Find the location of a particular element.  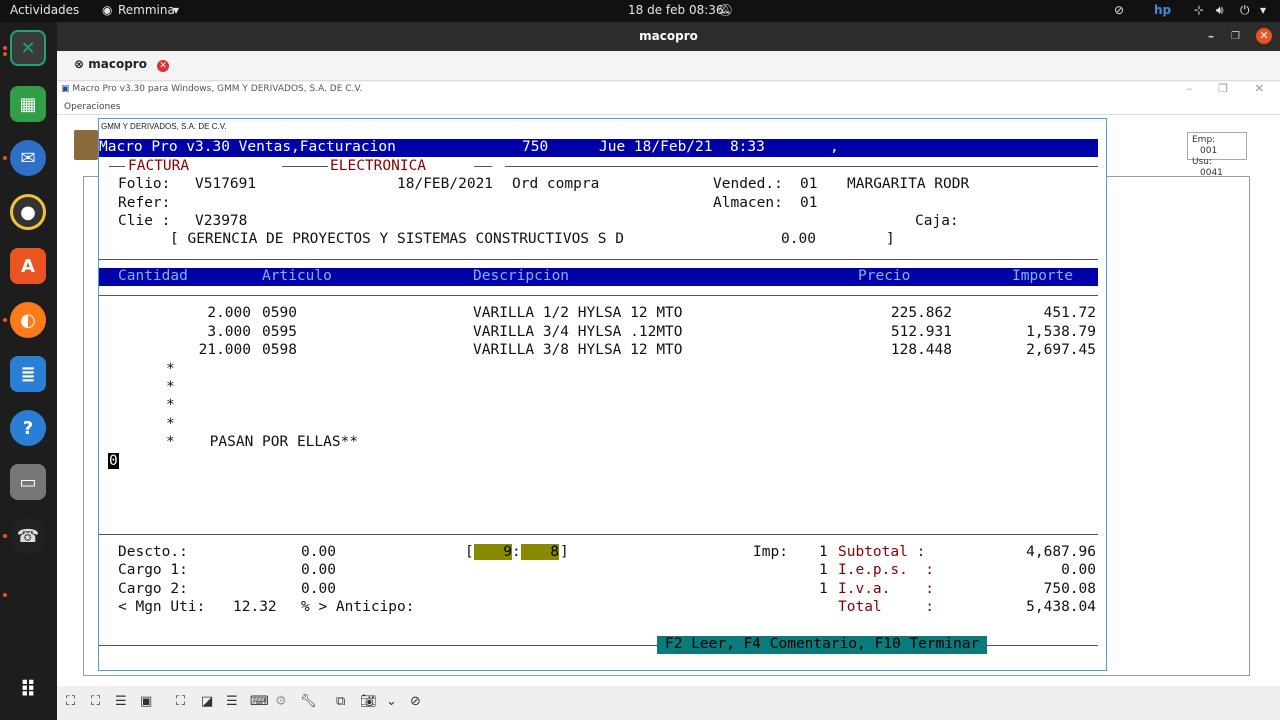

header-datetime: Jue 18/Feb/21 8:33 is located at coordinates (682, 147).